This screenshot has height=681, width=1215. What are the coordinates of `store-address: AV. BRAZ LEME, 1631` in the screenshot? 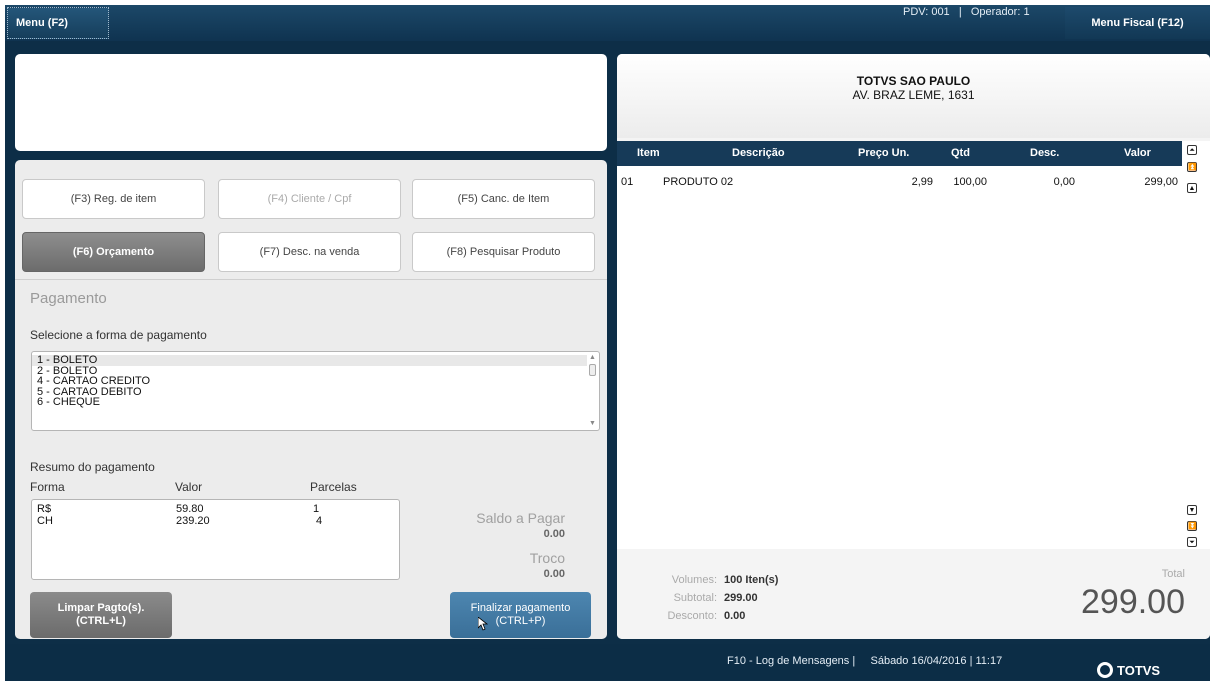 It's located at (913, 95).